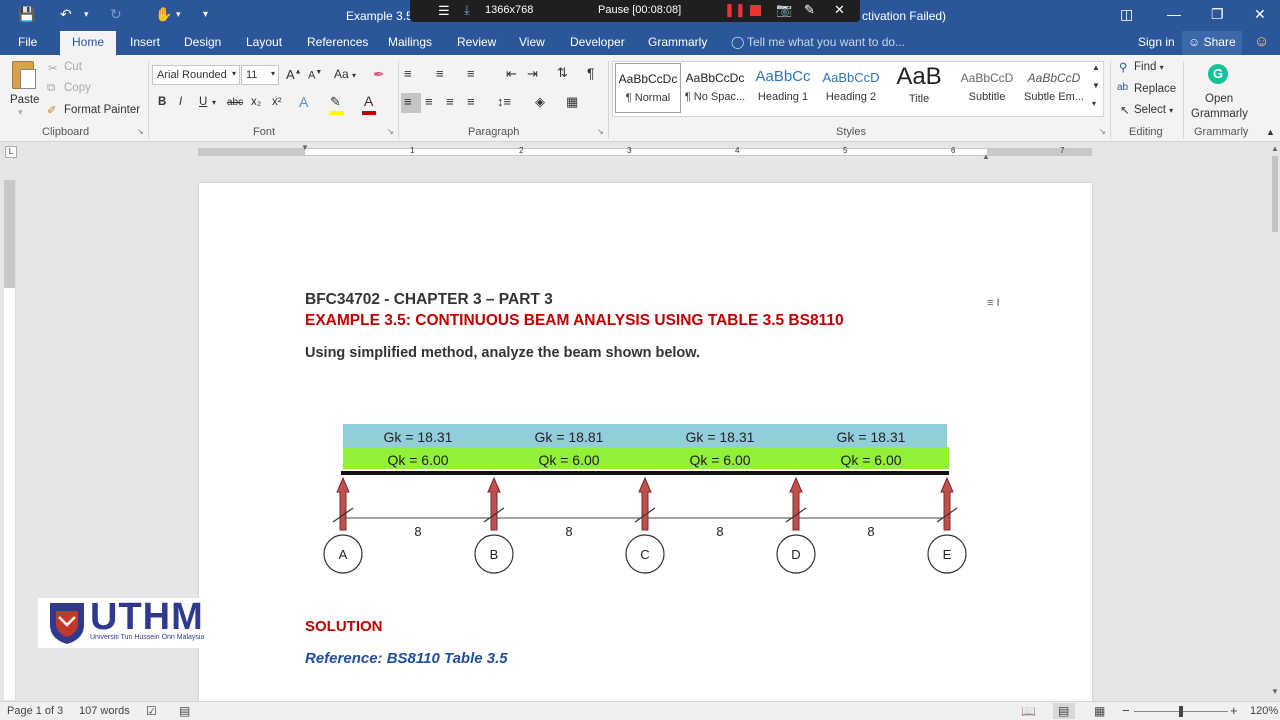 Image resolution: width=1280 pixels, height=720 pixels. Describe the element at coordinates (66, 14) in the screenshot. I see `undo-icon: ↶` at that location.